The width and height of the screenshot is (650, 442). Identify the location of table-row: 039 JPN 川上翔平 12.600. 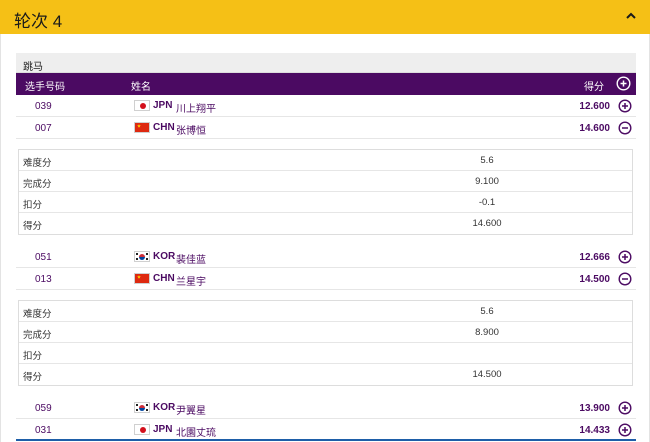
(326, 106).